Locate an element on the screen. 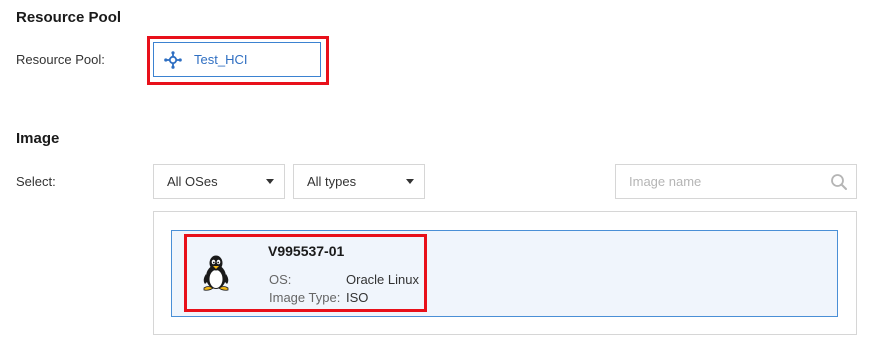 This screenshot has width=872, height=349. image-search-box is located at coordinates (736, 181).